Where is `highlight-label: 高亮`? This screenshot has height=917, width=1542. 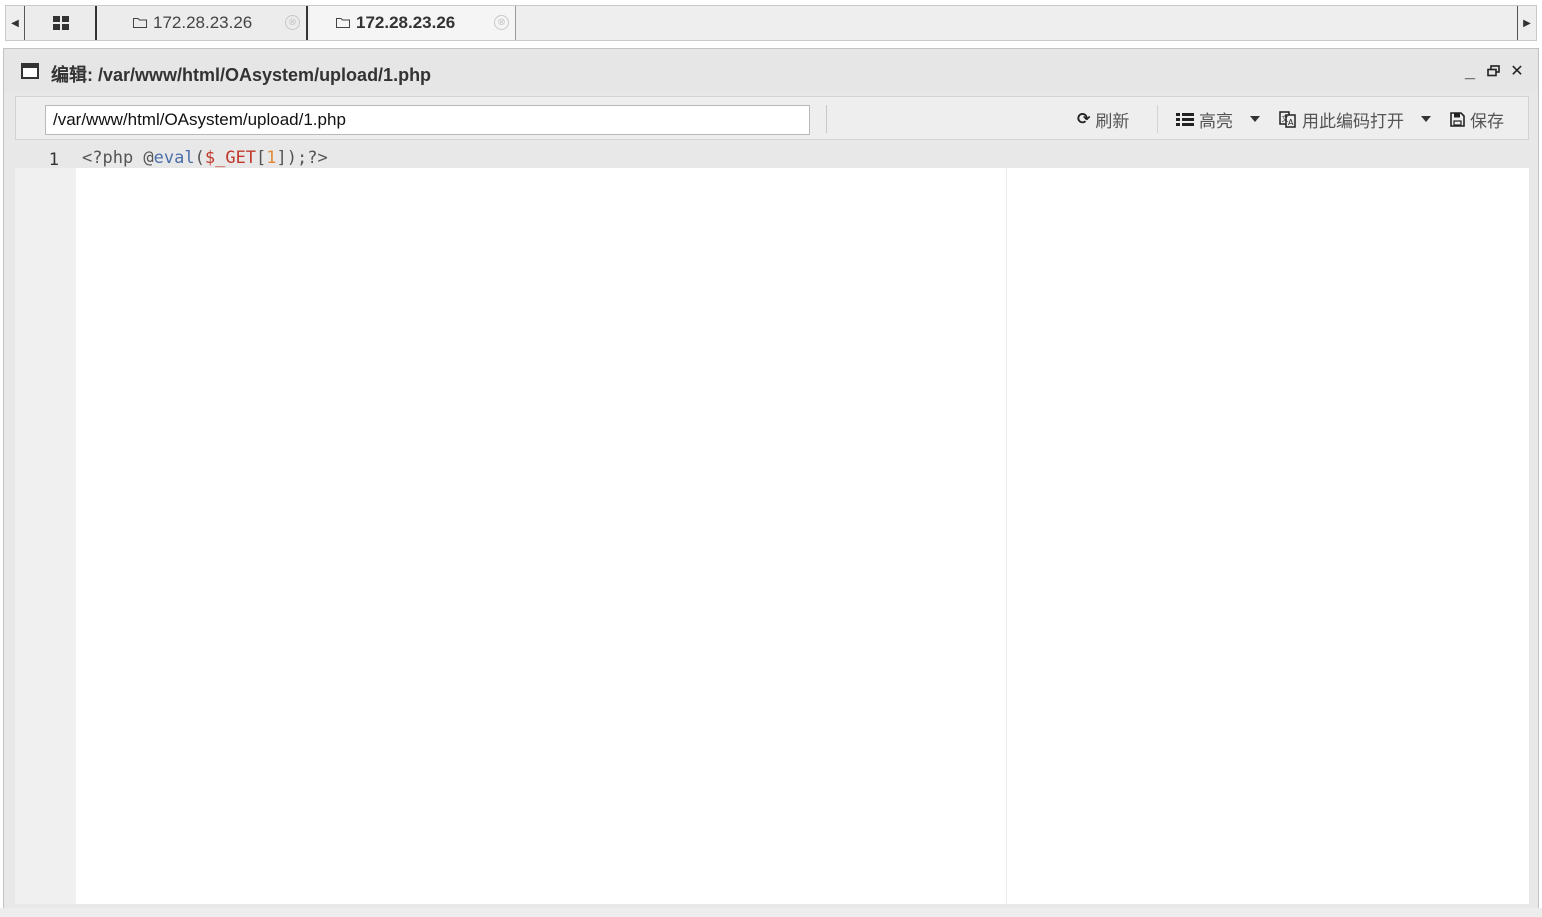
highlight-label: 高亮 is located at coordinates (1216, 121).